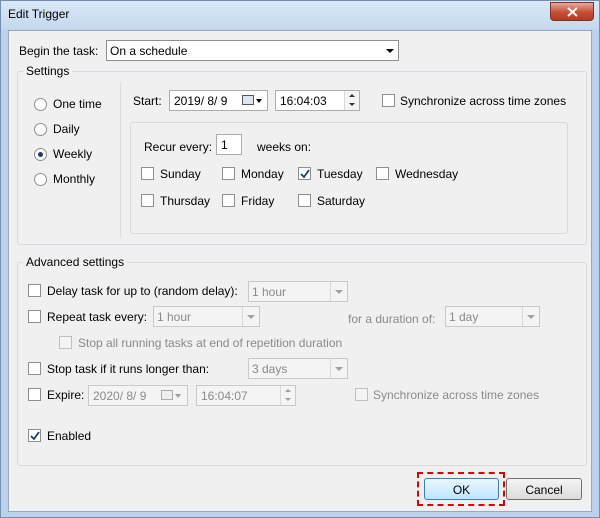  Describe the element at coordinates (340, 174) in the screenshot. I see `day-tuesday-label: Tuesday` at that location.